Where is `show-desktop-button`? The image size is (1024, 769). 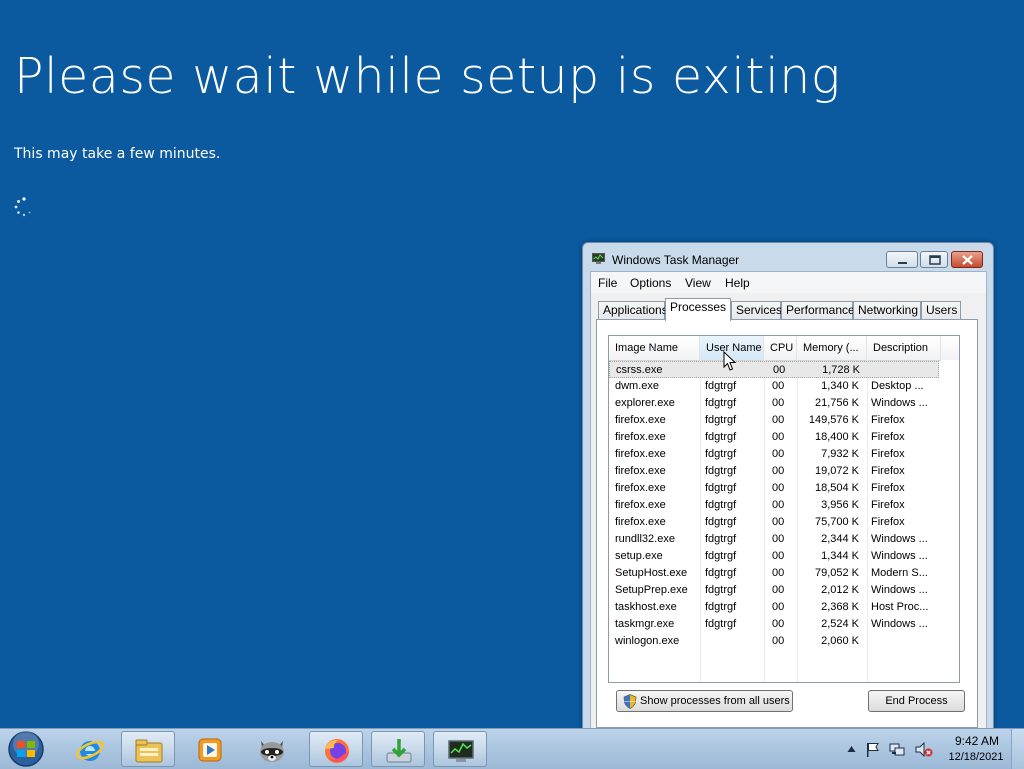
show-desktop-button is located at coordinates (1017, 749).